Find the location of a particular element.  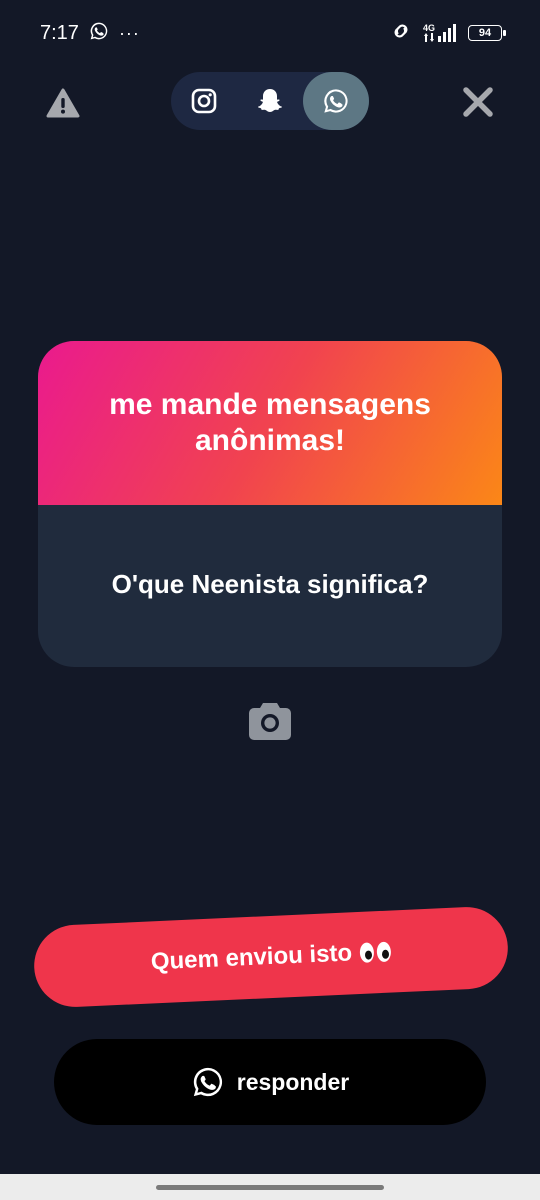

navigation-bar is located at coordinates (270, 1187).